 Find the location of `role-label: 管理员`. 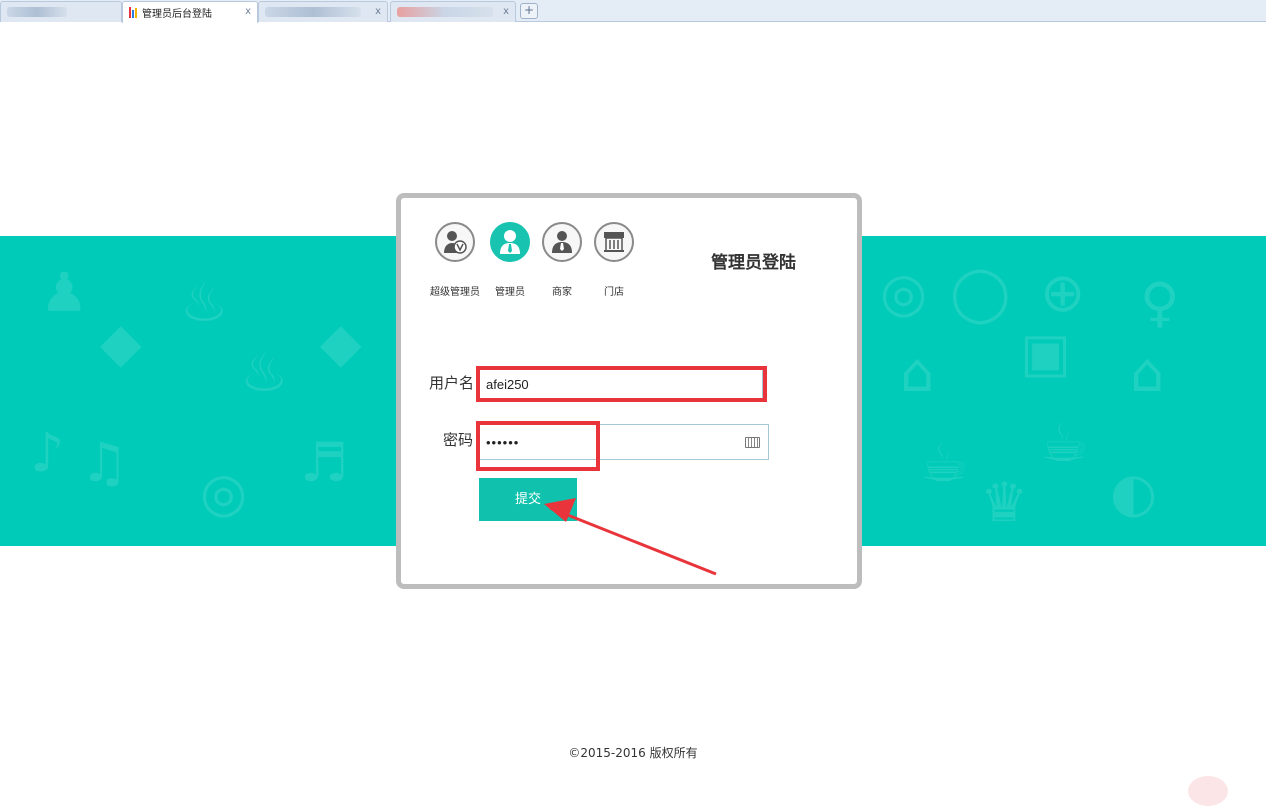

role-label: 管理员 is located at coordinates (510, 292).